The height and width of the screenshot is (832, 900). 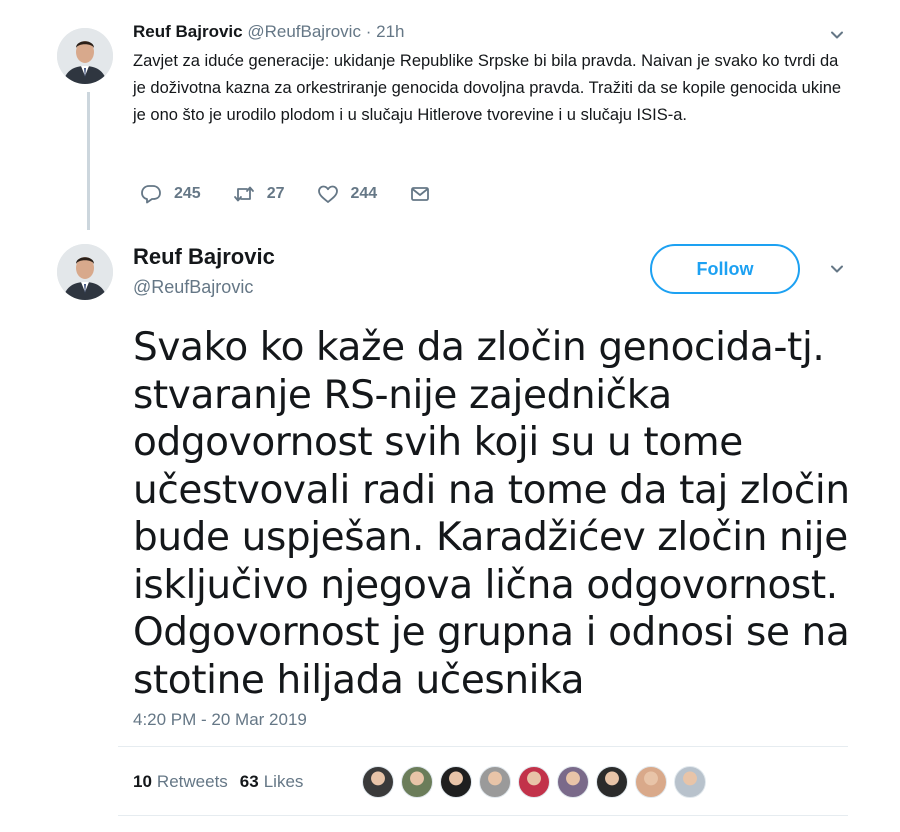 What do you see at coordinates (283, 781) in the screenshot?
I see `likes-label: Likes` at bounding box center [283, 781].